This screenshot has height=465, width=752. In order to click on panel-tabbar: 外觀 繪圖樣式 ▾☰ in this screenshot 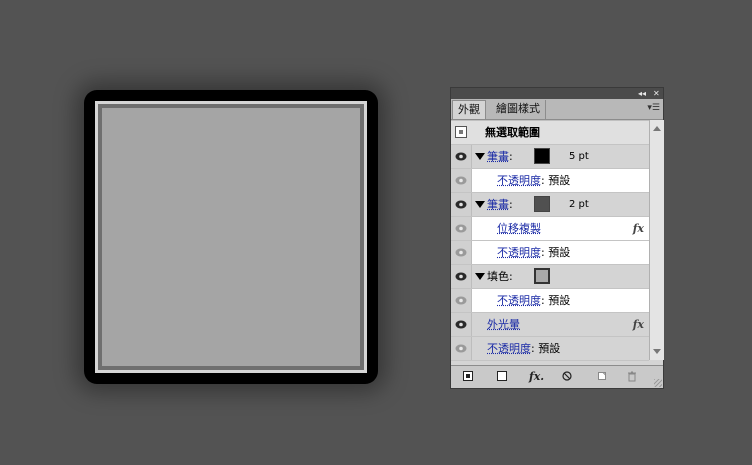, I will do `click(557, 109)`.